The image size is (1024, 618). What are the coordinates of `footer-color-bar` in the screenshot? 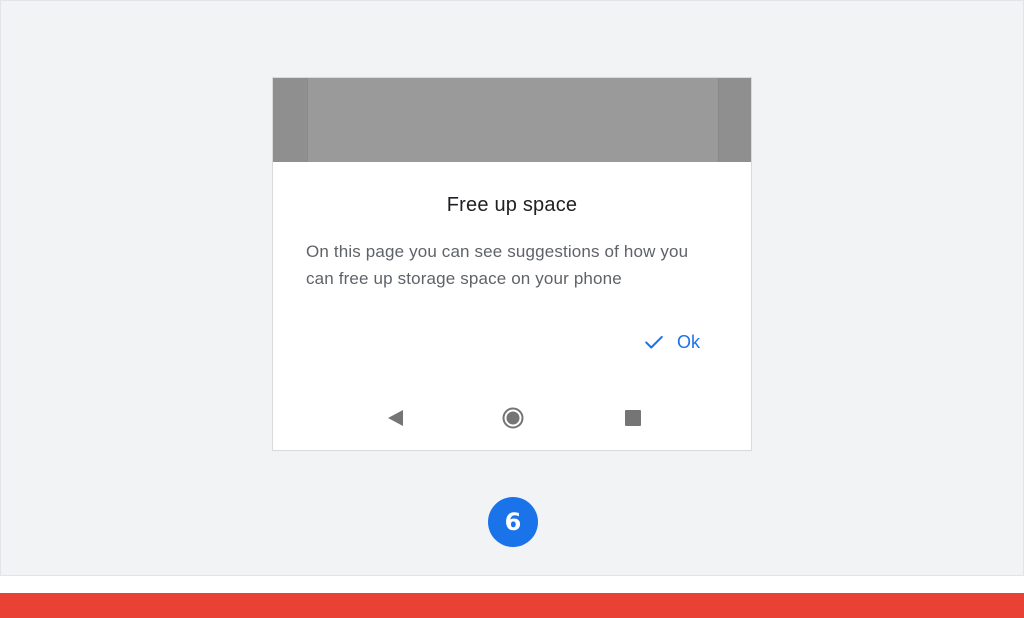 It's located at (512, 605).